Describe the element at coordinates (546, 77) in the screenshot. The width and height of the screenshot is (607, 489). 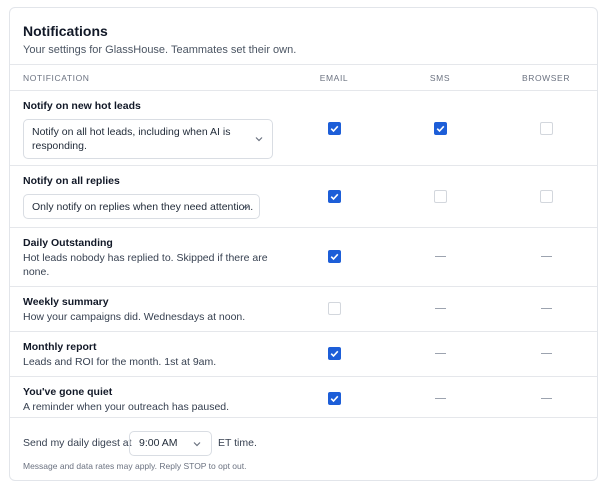
I see `column-header-browser: BROWSER` at that location.